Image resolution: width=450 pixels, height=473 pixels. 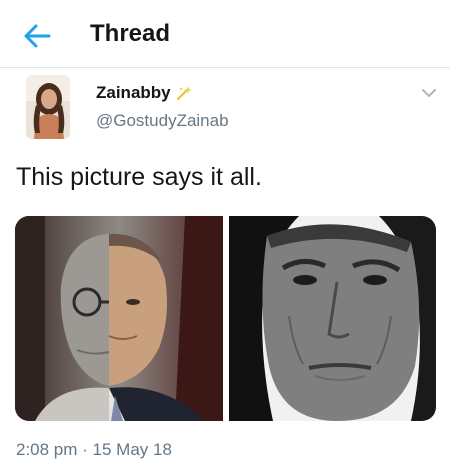 What do you see at coordinates (130, 33) in the screenshot?
I see `page-title: Thread` at bounding box center [130, 33].